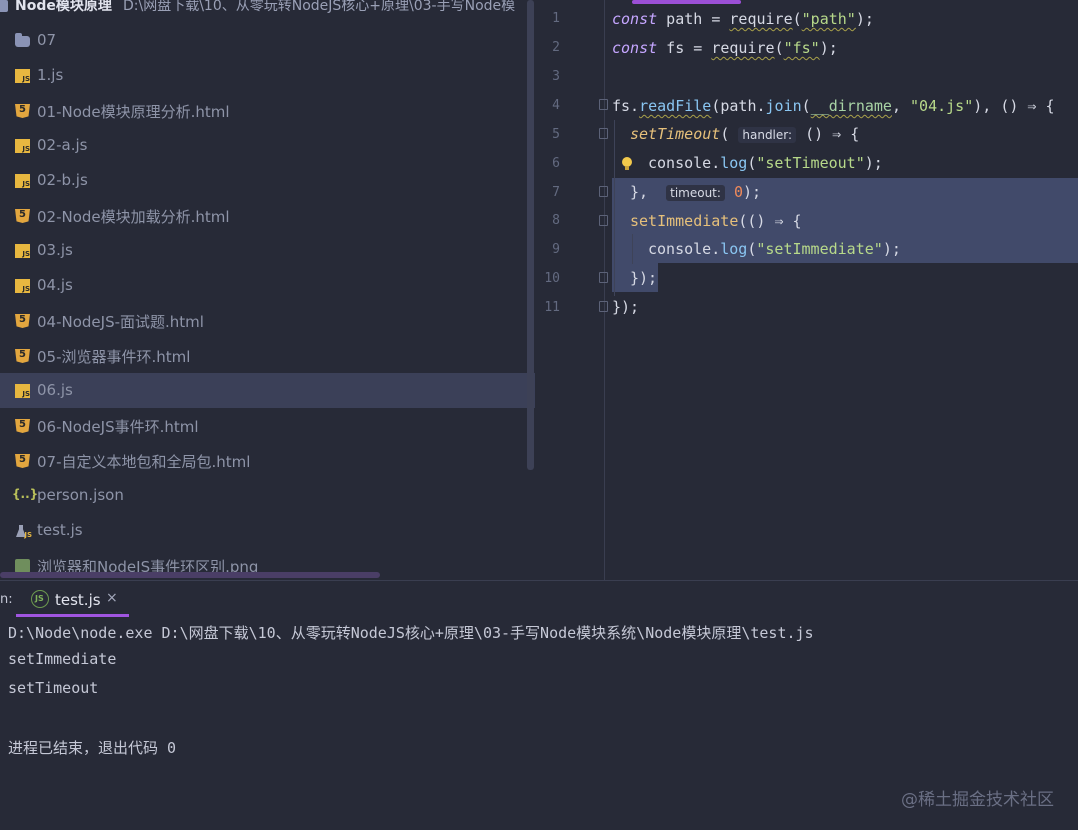  What do you see at coordinates (738, 106) in the screenshot?
I see `code-token: (path.` at bounding box center [738, 106].